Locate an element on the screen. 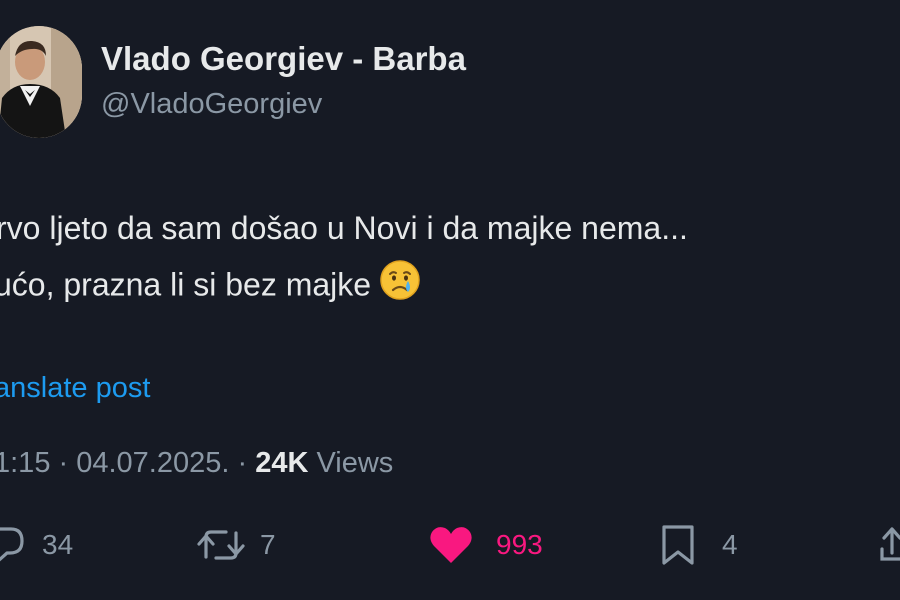  heart-icon is located at coordinates (451, 545).